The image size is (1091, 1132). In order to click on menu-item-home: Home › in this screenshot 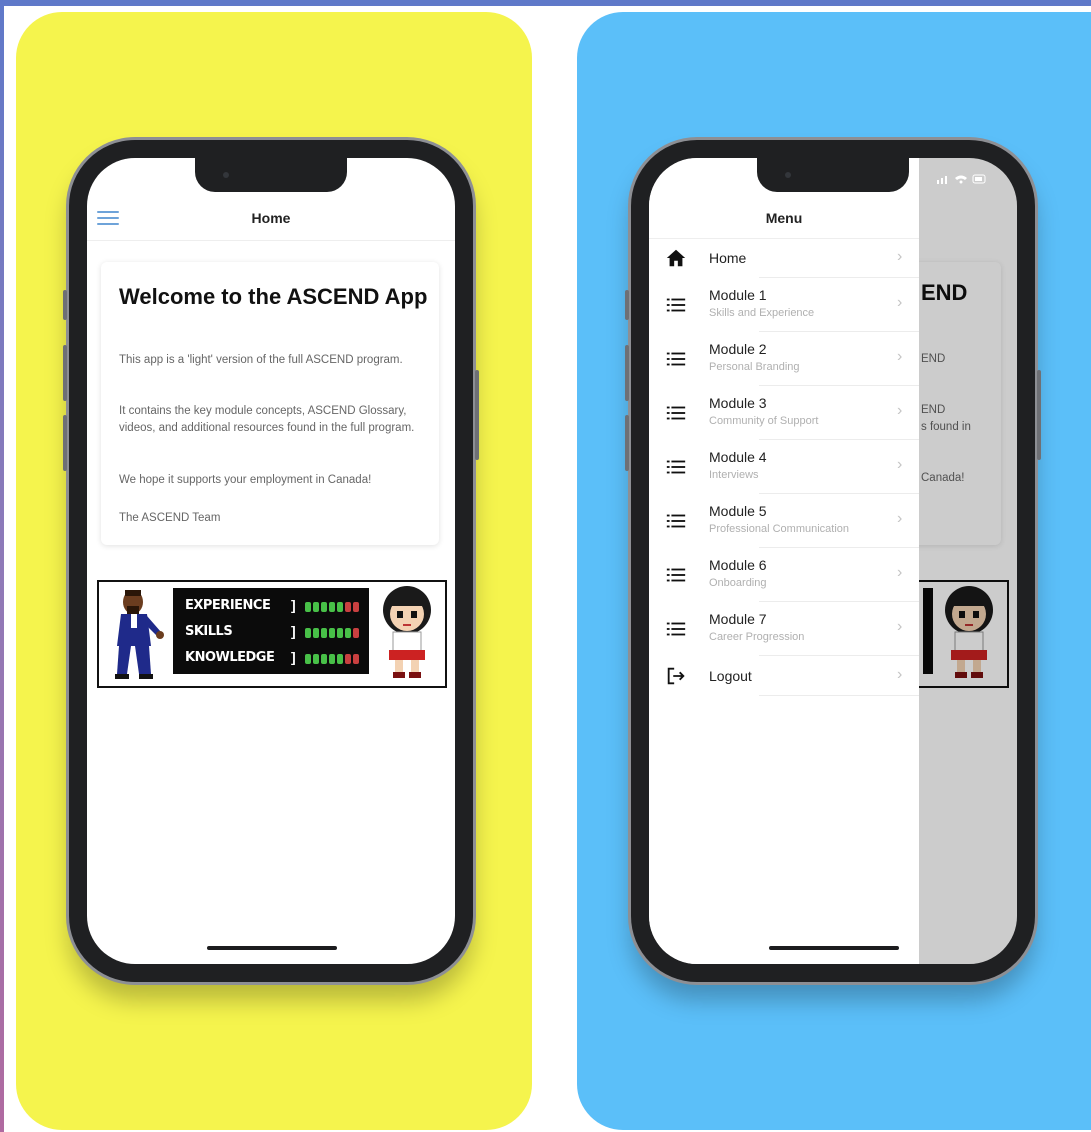, I will do `click(784, 259)`.